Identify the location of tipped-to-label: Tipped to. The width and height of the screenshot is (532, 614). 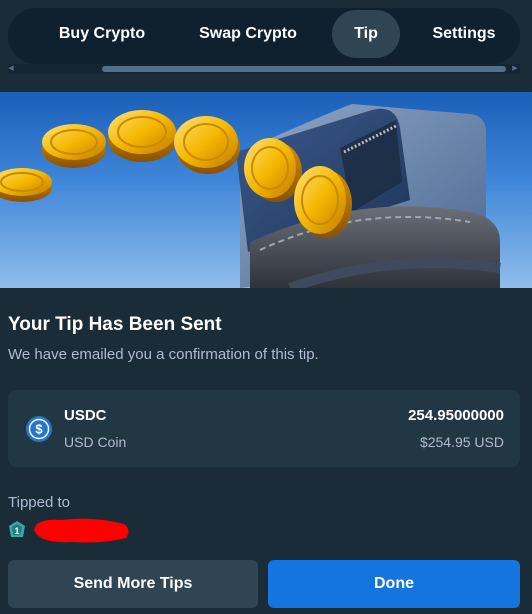
(39, 502).